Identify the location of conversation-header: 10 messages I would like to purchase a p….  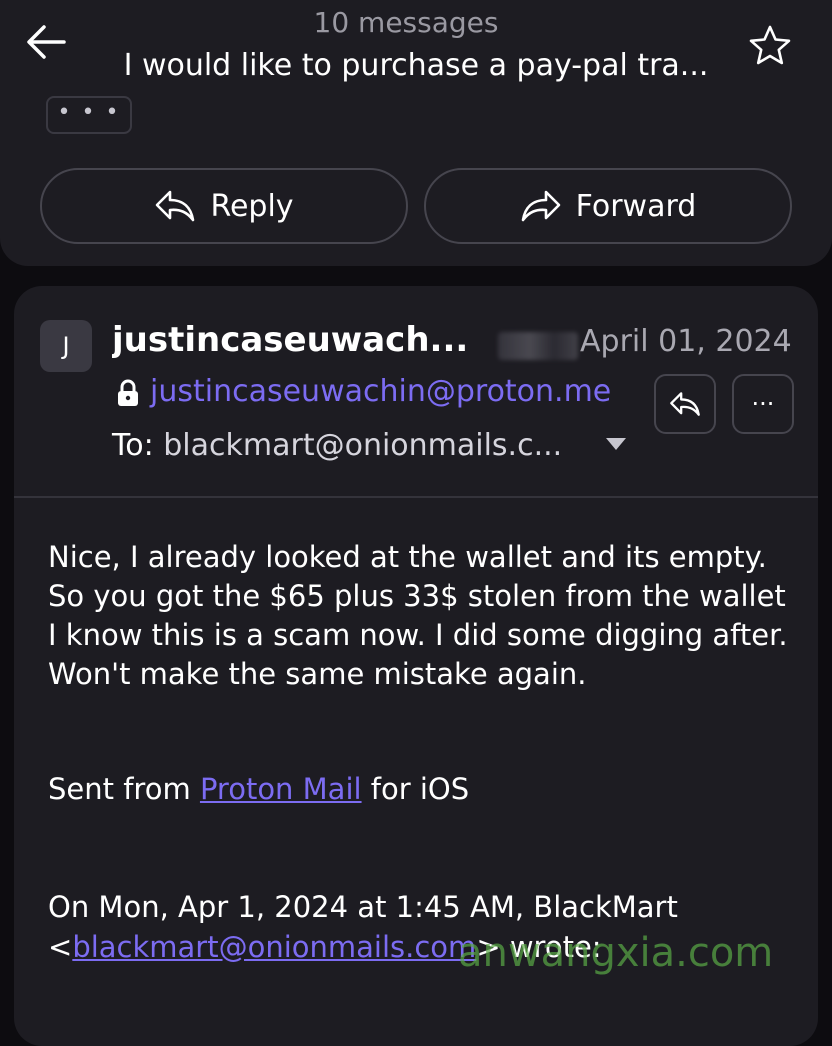
(416, 44).